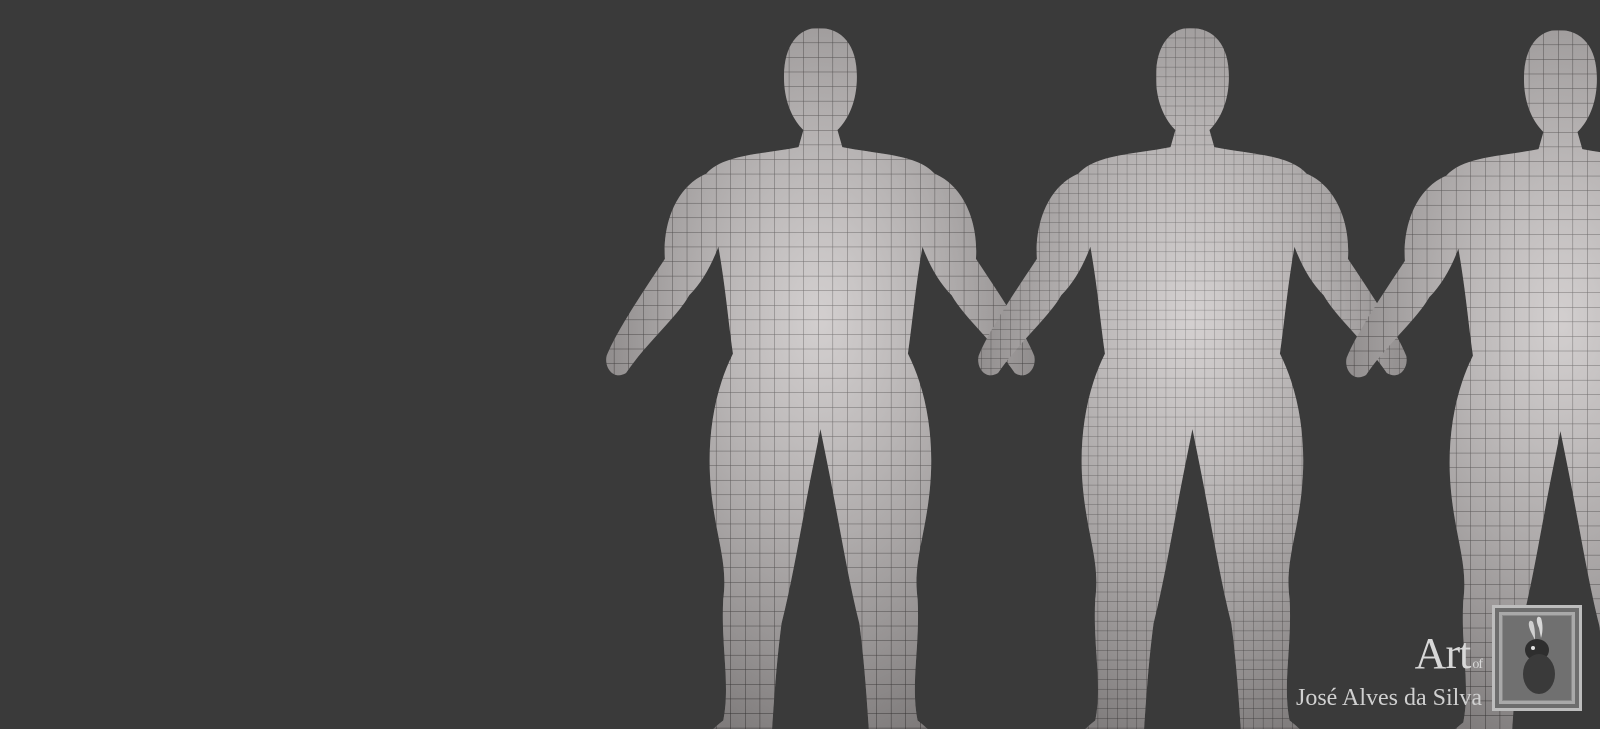  What do you see at coordinates (1389, 658) in the screenshot?
I see `signature-art-line: Art of` at bounding box center [1389, 658].